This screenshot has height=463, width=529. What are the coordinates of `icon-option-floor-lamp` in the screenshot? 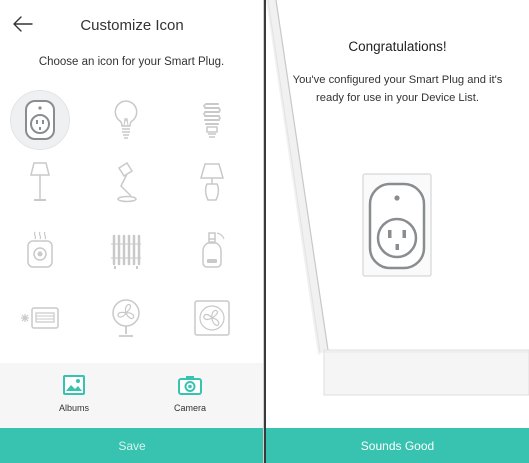 It's located at (40, 182).